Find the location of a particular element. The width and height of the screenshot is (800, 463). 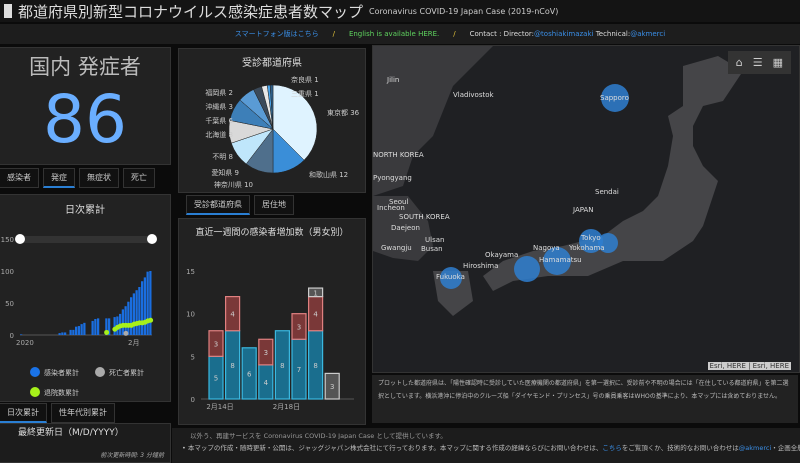

bar-value-label: 6 is located at coordinates (249, 374).